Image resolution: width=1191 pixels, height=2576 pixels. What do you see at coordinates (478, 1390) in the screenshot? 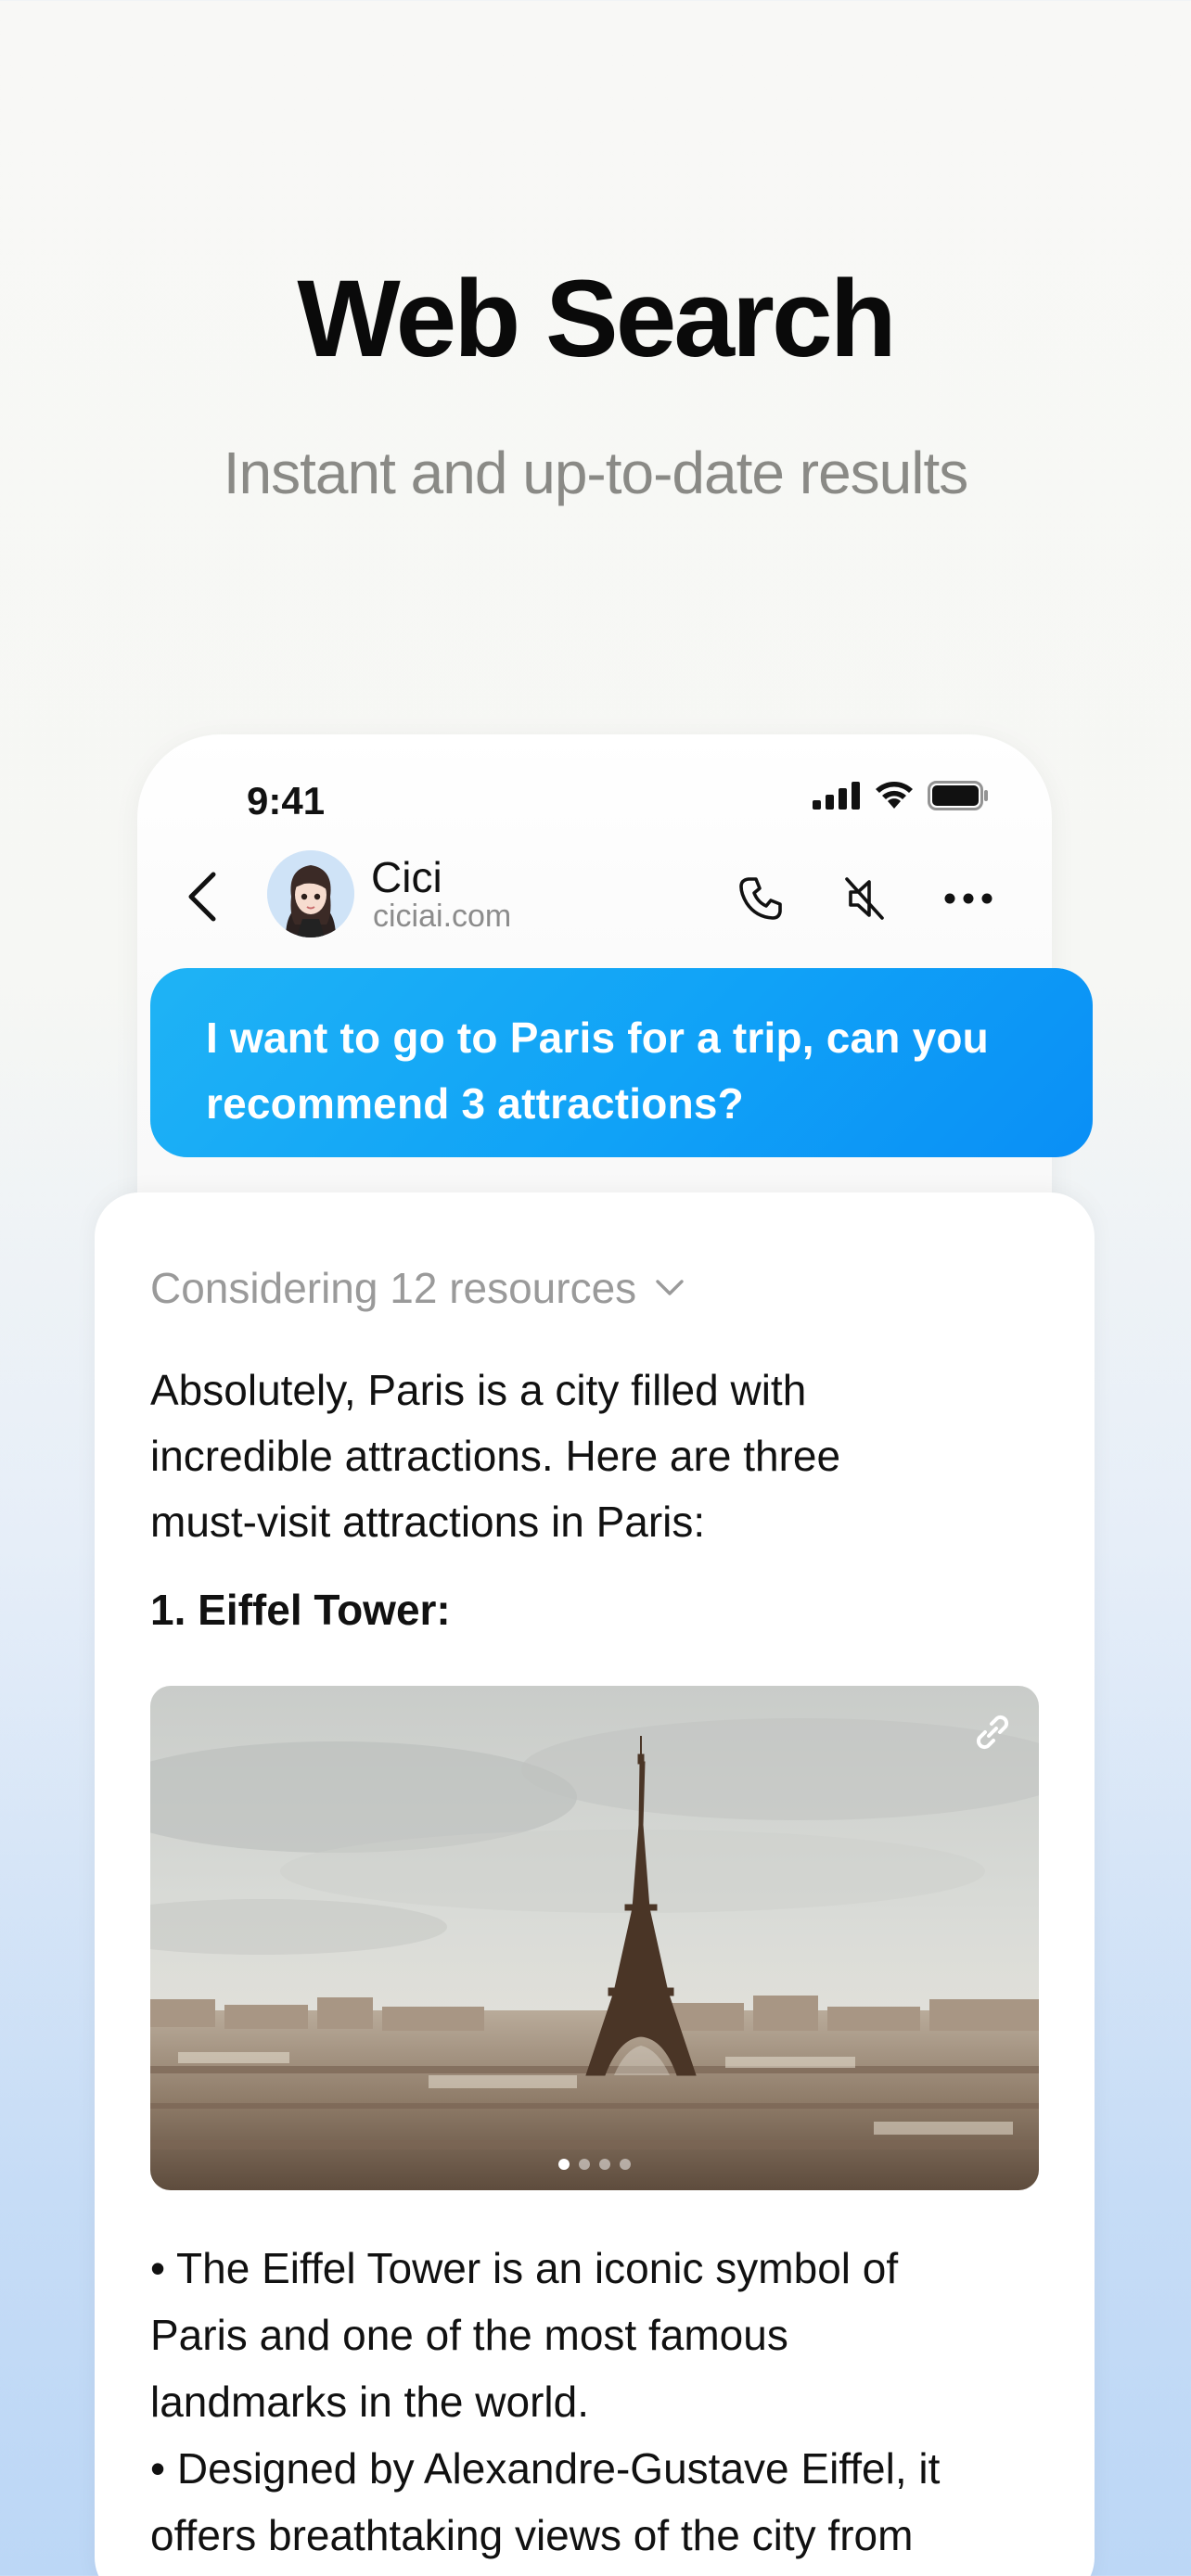
I see `answer-line: Absolutely, Paris is a city filled with` at bounding box center [478, 1390].